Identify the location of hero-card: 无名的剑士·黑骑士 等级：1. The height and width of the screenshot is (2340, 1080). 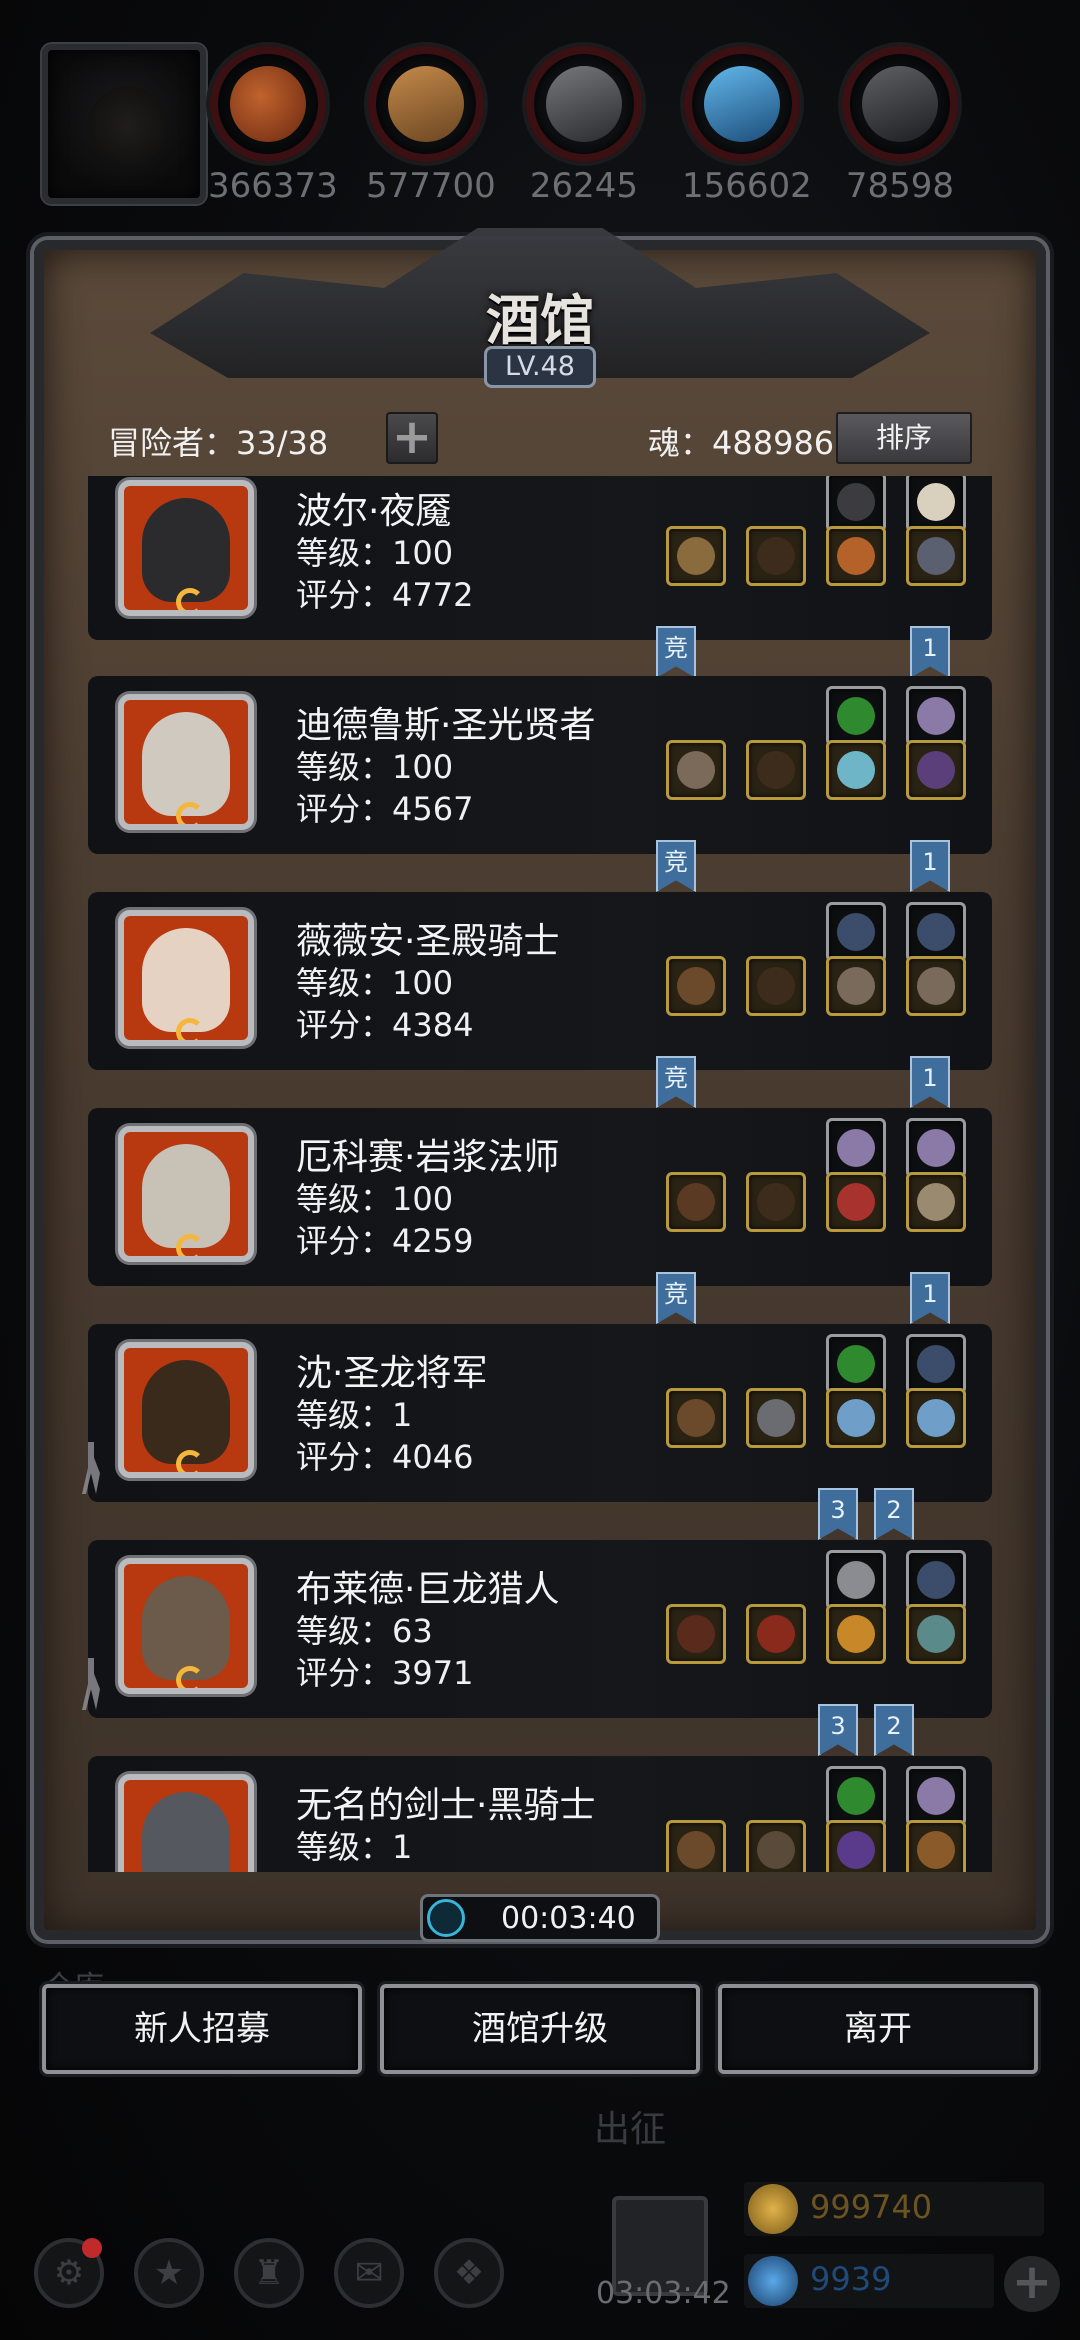
(540, 1814).